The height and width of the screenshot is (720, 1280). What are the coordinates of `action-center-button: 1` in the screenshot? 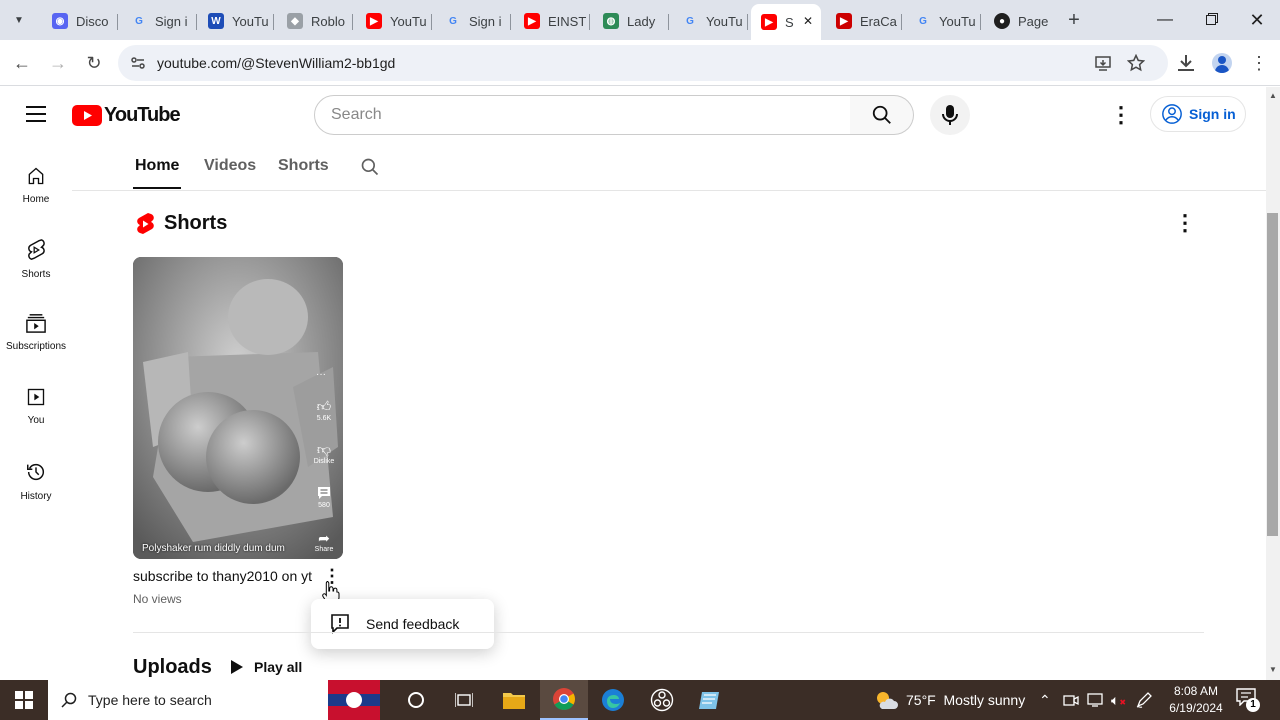 It's located at (1248, 700).